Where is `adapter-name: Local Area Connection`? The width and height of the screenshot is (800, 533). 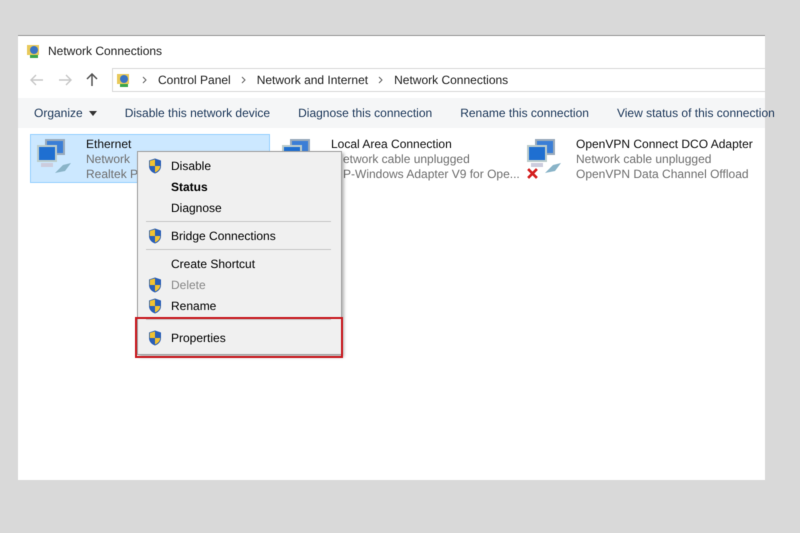
adapter-name: Local Area Connection is located at coordinates (392, 144).